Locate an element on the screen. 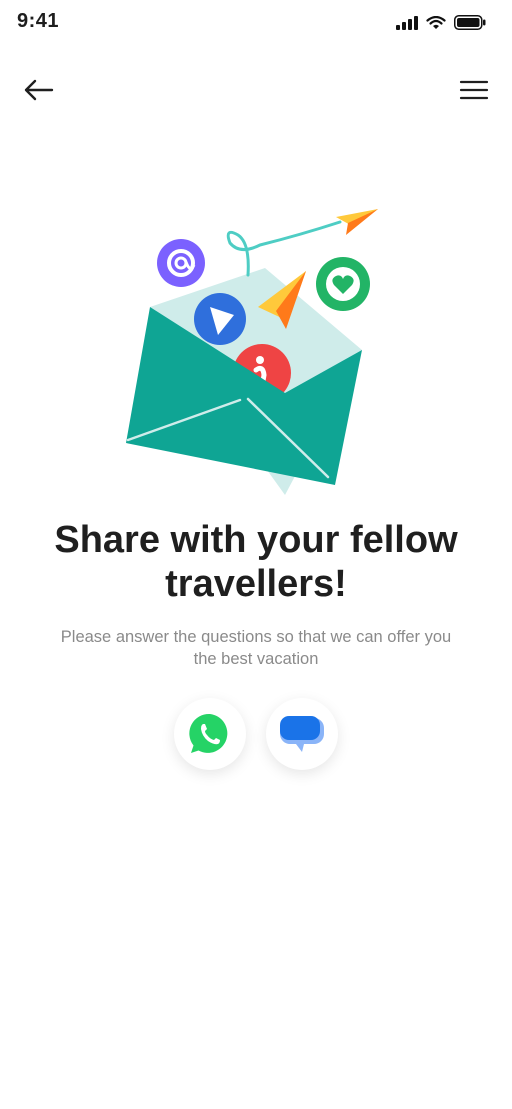 The width and height of the screenshot is (512, 1109). status-icons is located at coordinates (441, 22).